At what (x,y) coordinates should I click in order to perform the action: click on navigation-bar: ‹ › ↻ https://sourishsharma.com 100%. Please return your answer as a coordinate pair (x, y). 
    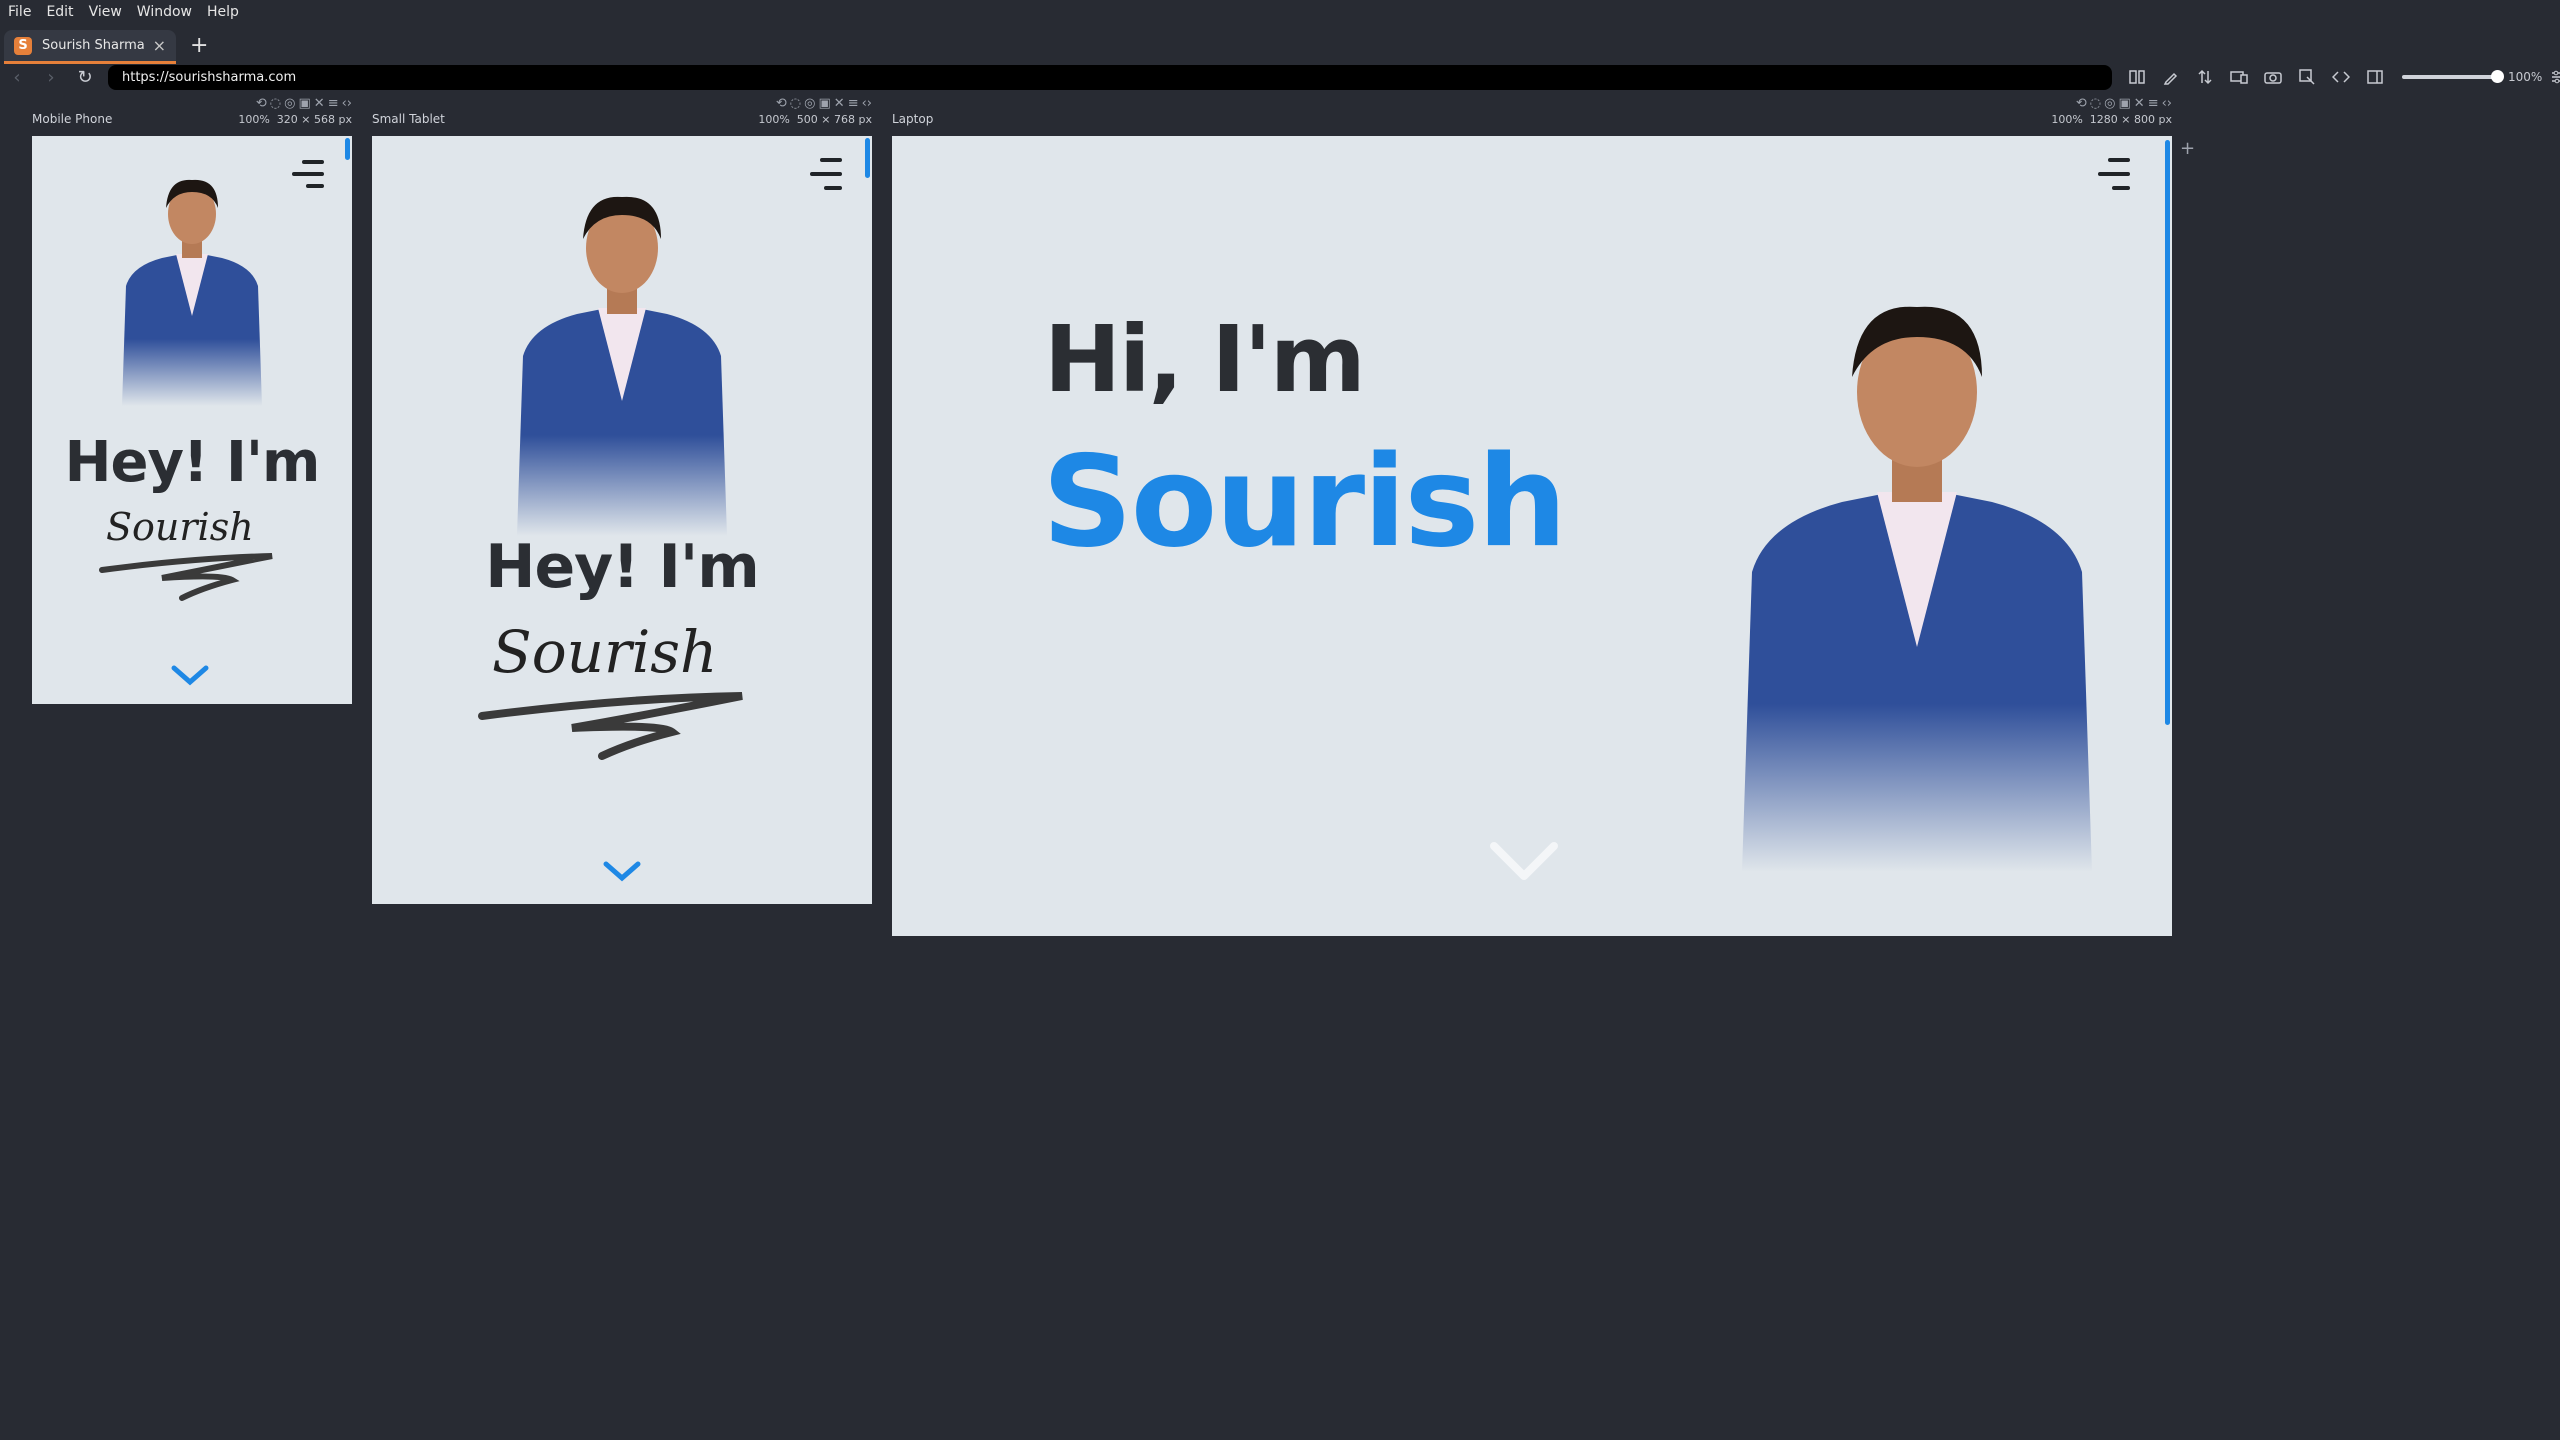
    Looking at the image, I should click on (1280, 77).